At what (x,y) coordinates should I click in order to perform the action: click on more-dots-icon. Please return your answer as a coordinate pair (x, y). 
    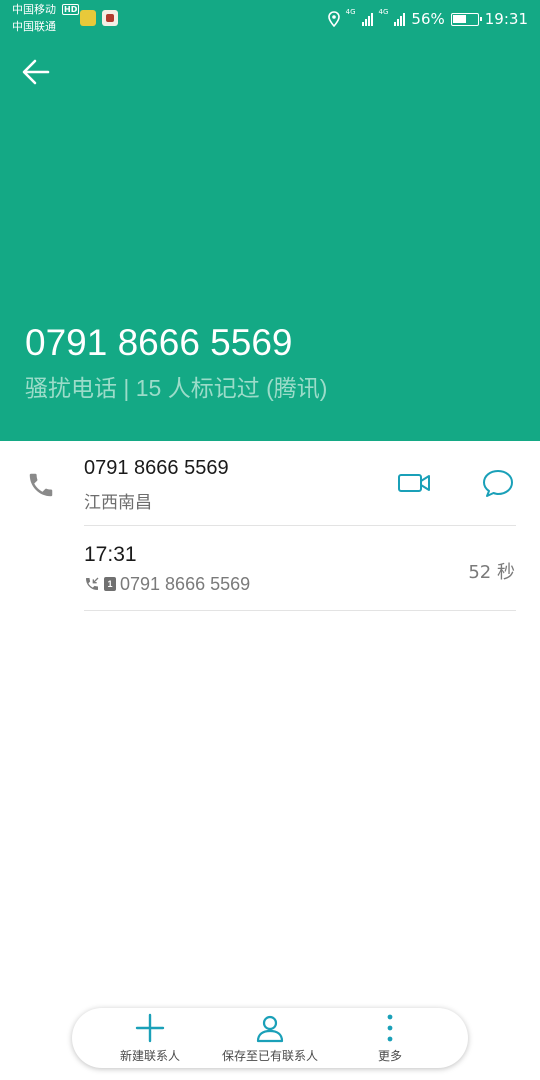
    Looking at the image, I should click on (390, 1028).